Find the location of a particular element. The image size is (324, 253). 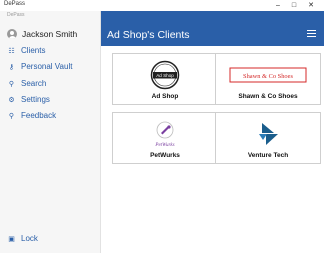

client-card-petwurks: PetWurks PetWurks is located at coordinates (165, 138).